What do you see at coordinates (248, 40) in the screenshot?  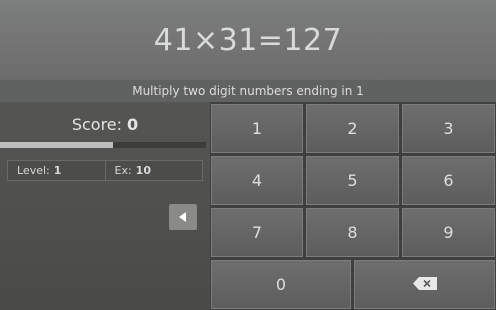 I see `equation-display: 41×31=127` at bounding box center [248, 40].